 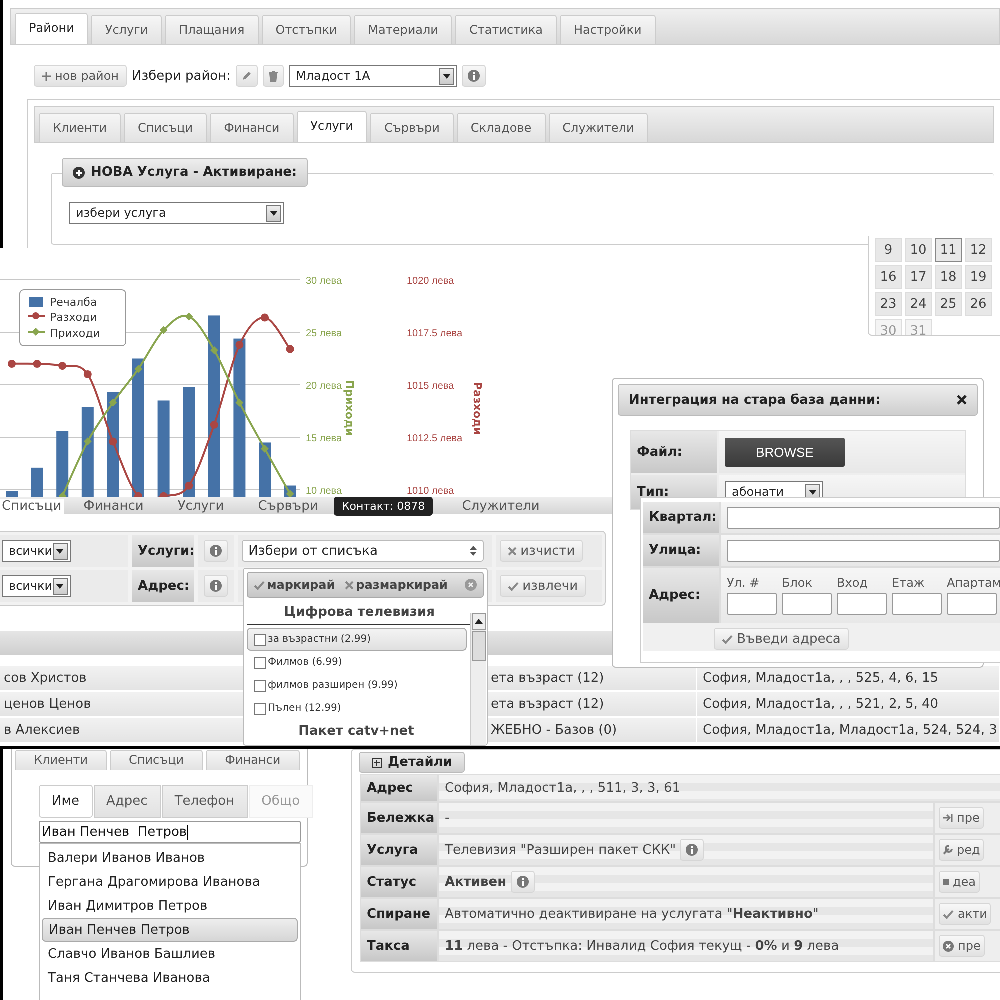 I want to click on service-select: избери услуга, so click(x=176, y=213).